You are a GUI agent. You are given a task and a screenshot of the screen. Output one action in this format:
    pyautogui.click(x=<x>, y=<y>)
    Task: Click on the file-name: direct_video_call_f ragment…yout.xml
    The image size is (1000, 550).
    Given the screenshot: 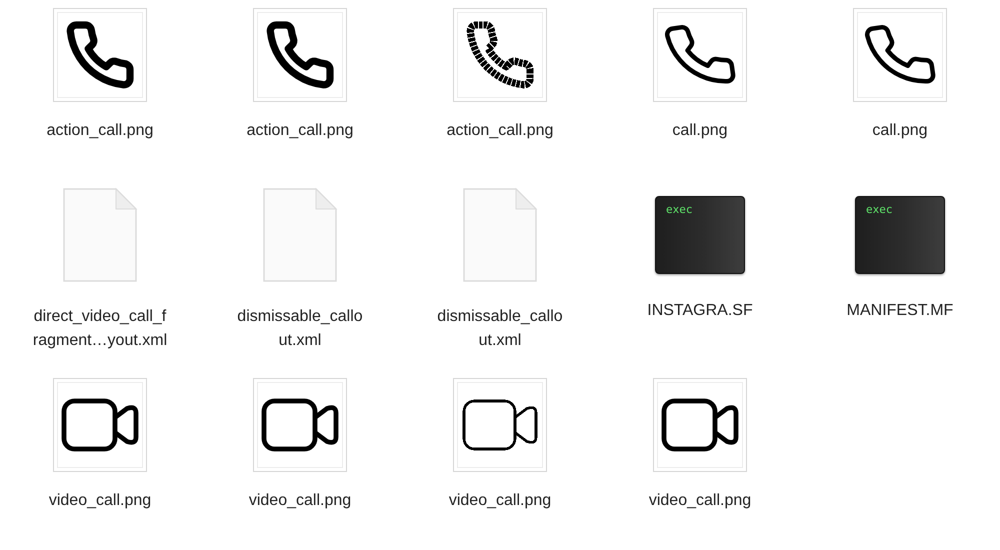 What is the action you would take?
    pyautogui.click(x=100, y=329)
    